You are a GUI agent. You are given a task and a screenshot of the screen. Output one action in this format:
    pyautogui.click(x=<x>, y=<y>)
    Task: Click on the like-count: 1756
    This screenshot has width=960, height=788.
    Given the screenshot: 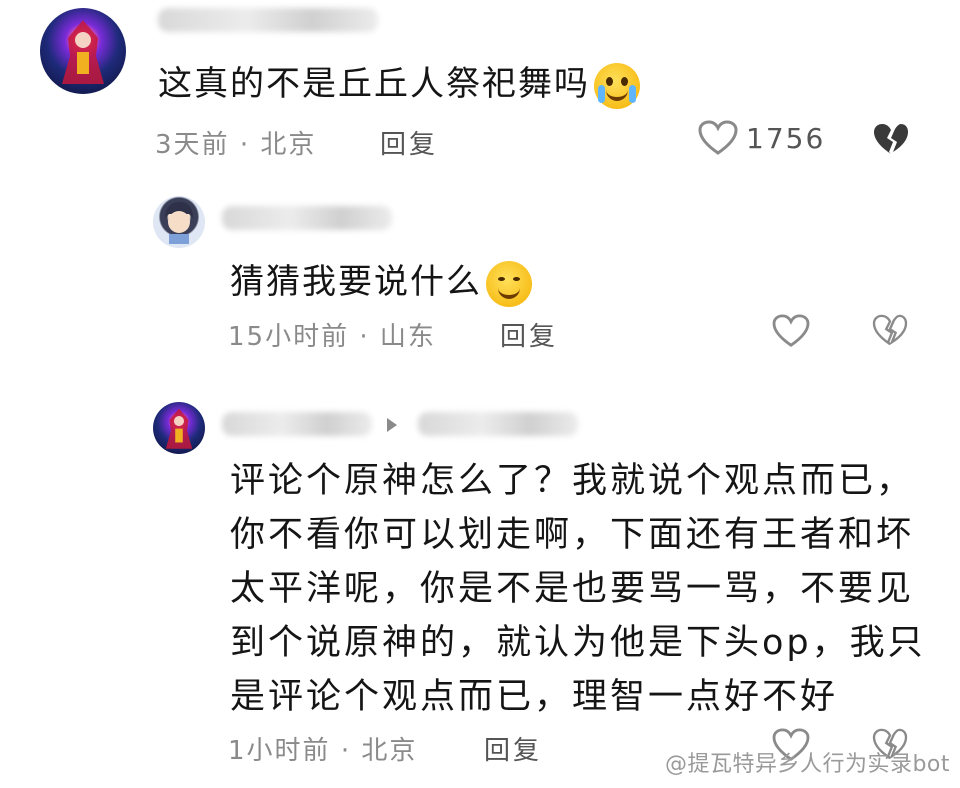 What is the action you would take?
    pyautogui.click(x=786, y=138)
    